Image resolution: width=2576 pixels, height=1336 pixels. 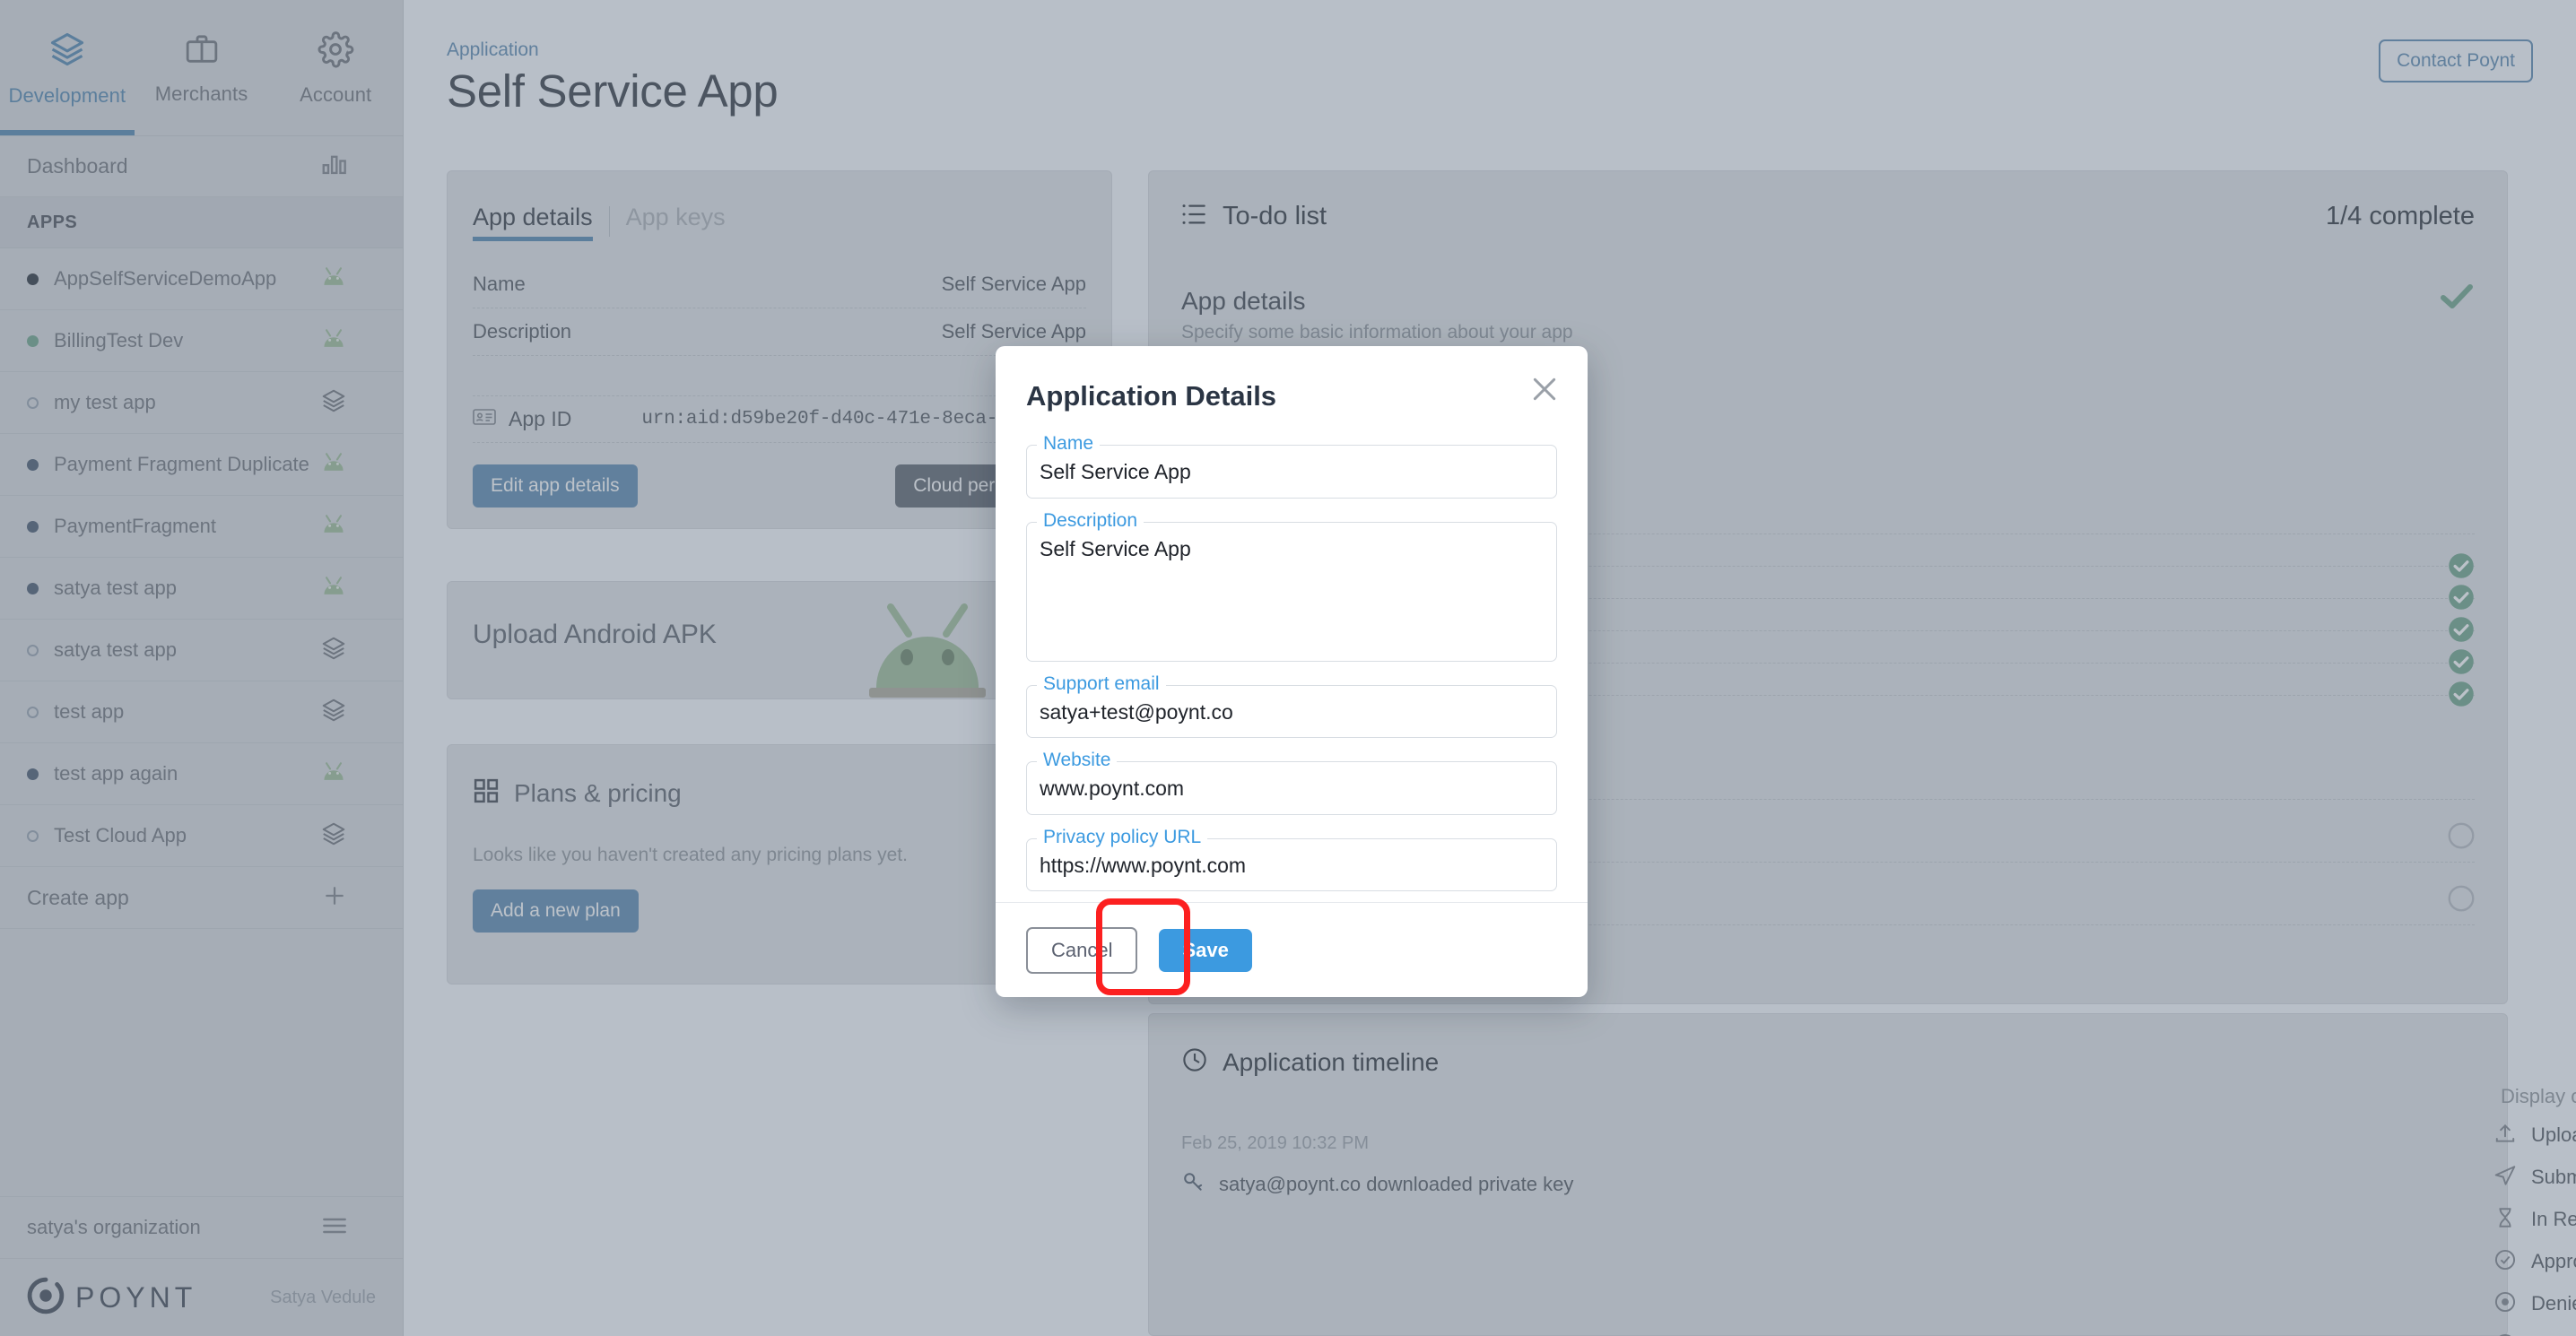 I want to click on field-label: Website, so click(x=1077, y=761).